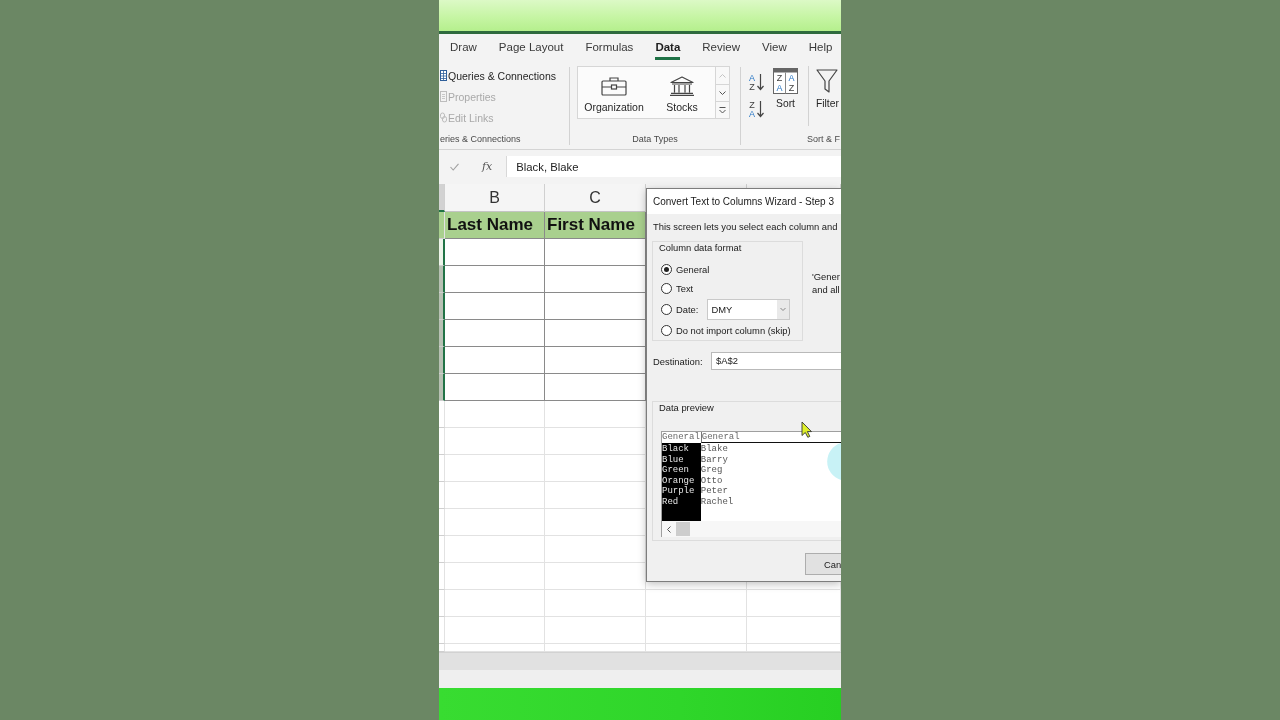  I want to click on date-format-dropdown: DMY, so click(749, 309).